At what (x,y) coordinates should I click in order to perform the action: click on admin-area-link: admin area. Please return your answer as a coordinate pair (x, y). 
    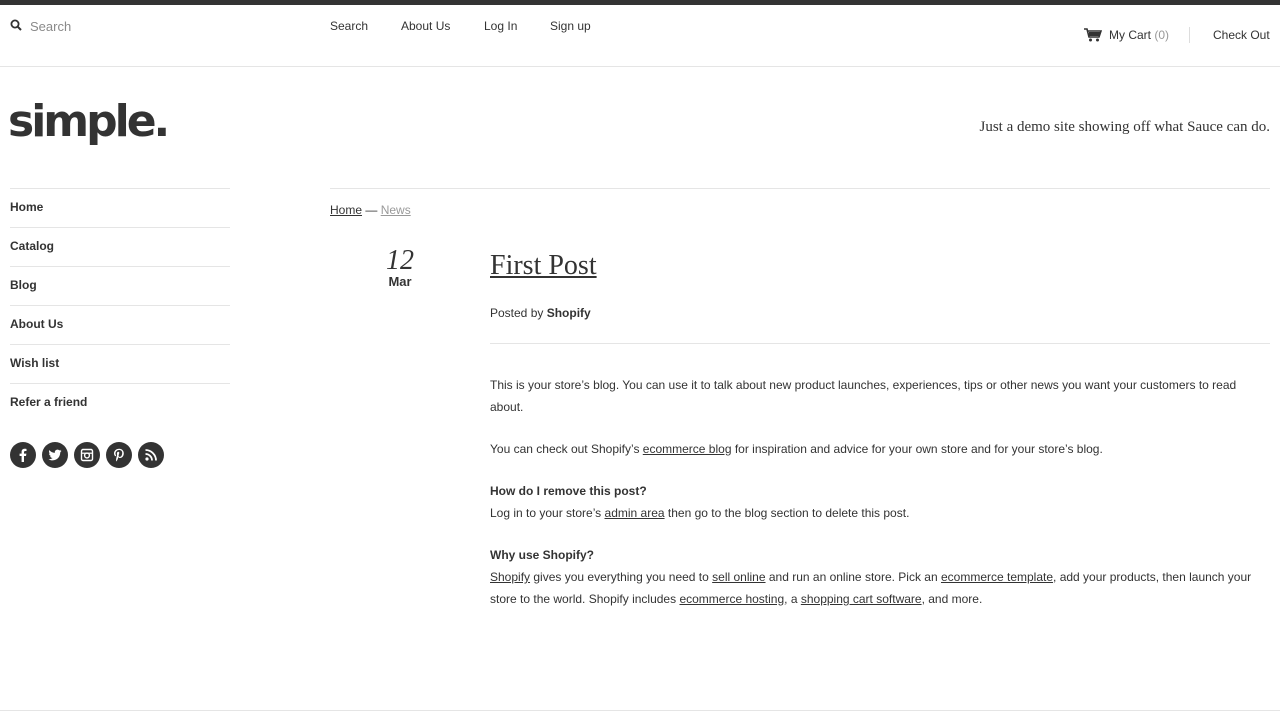
    Looking at the image, I should click on (635, 513).